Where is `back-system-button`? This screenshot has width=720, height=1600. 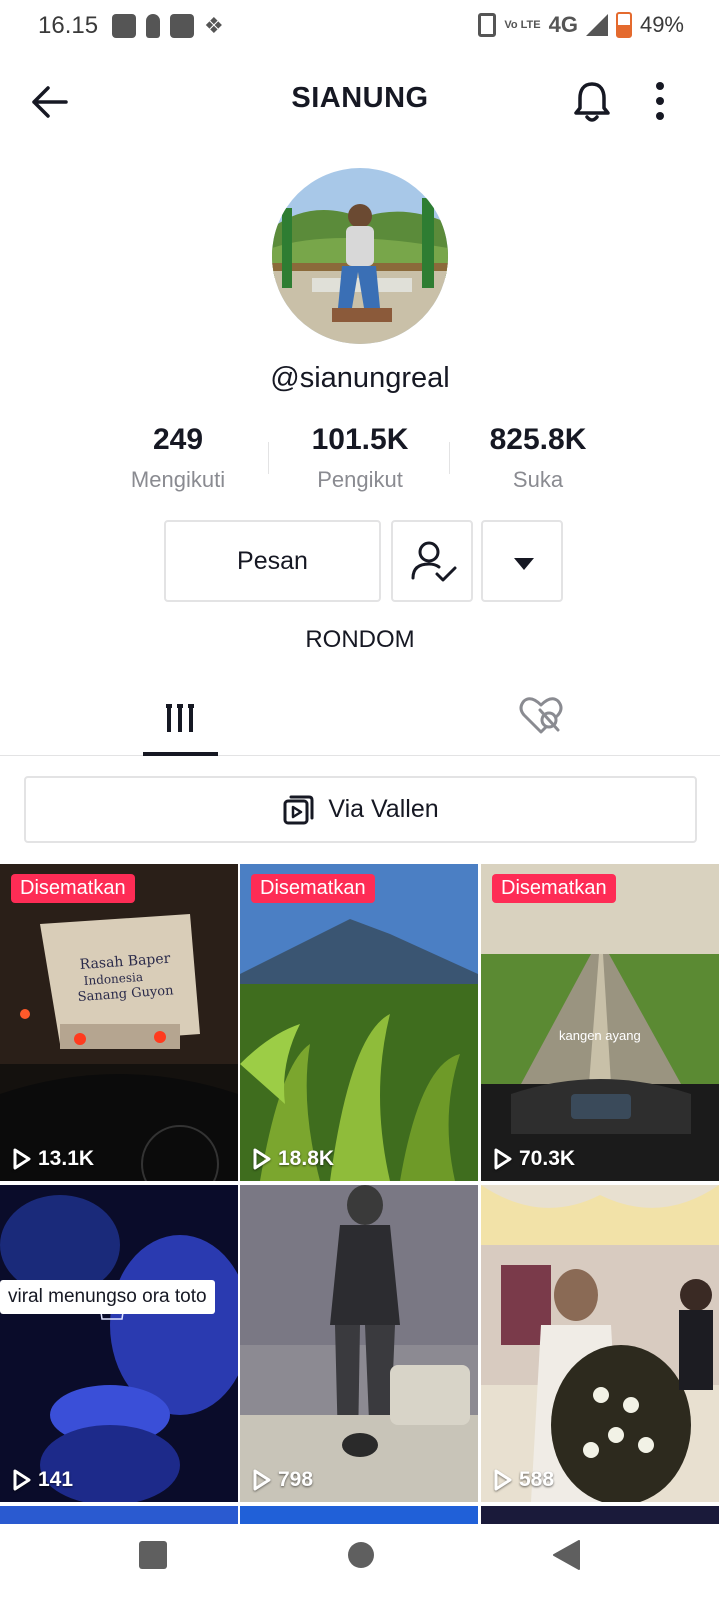 back-system-button is located at coordinates (566, 1557).